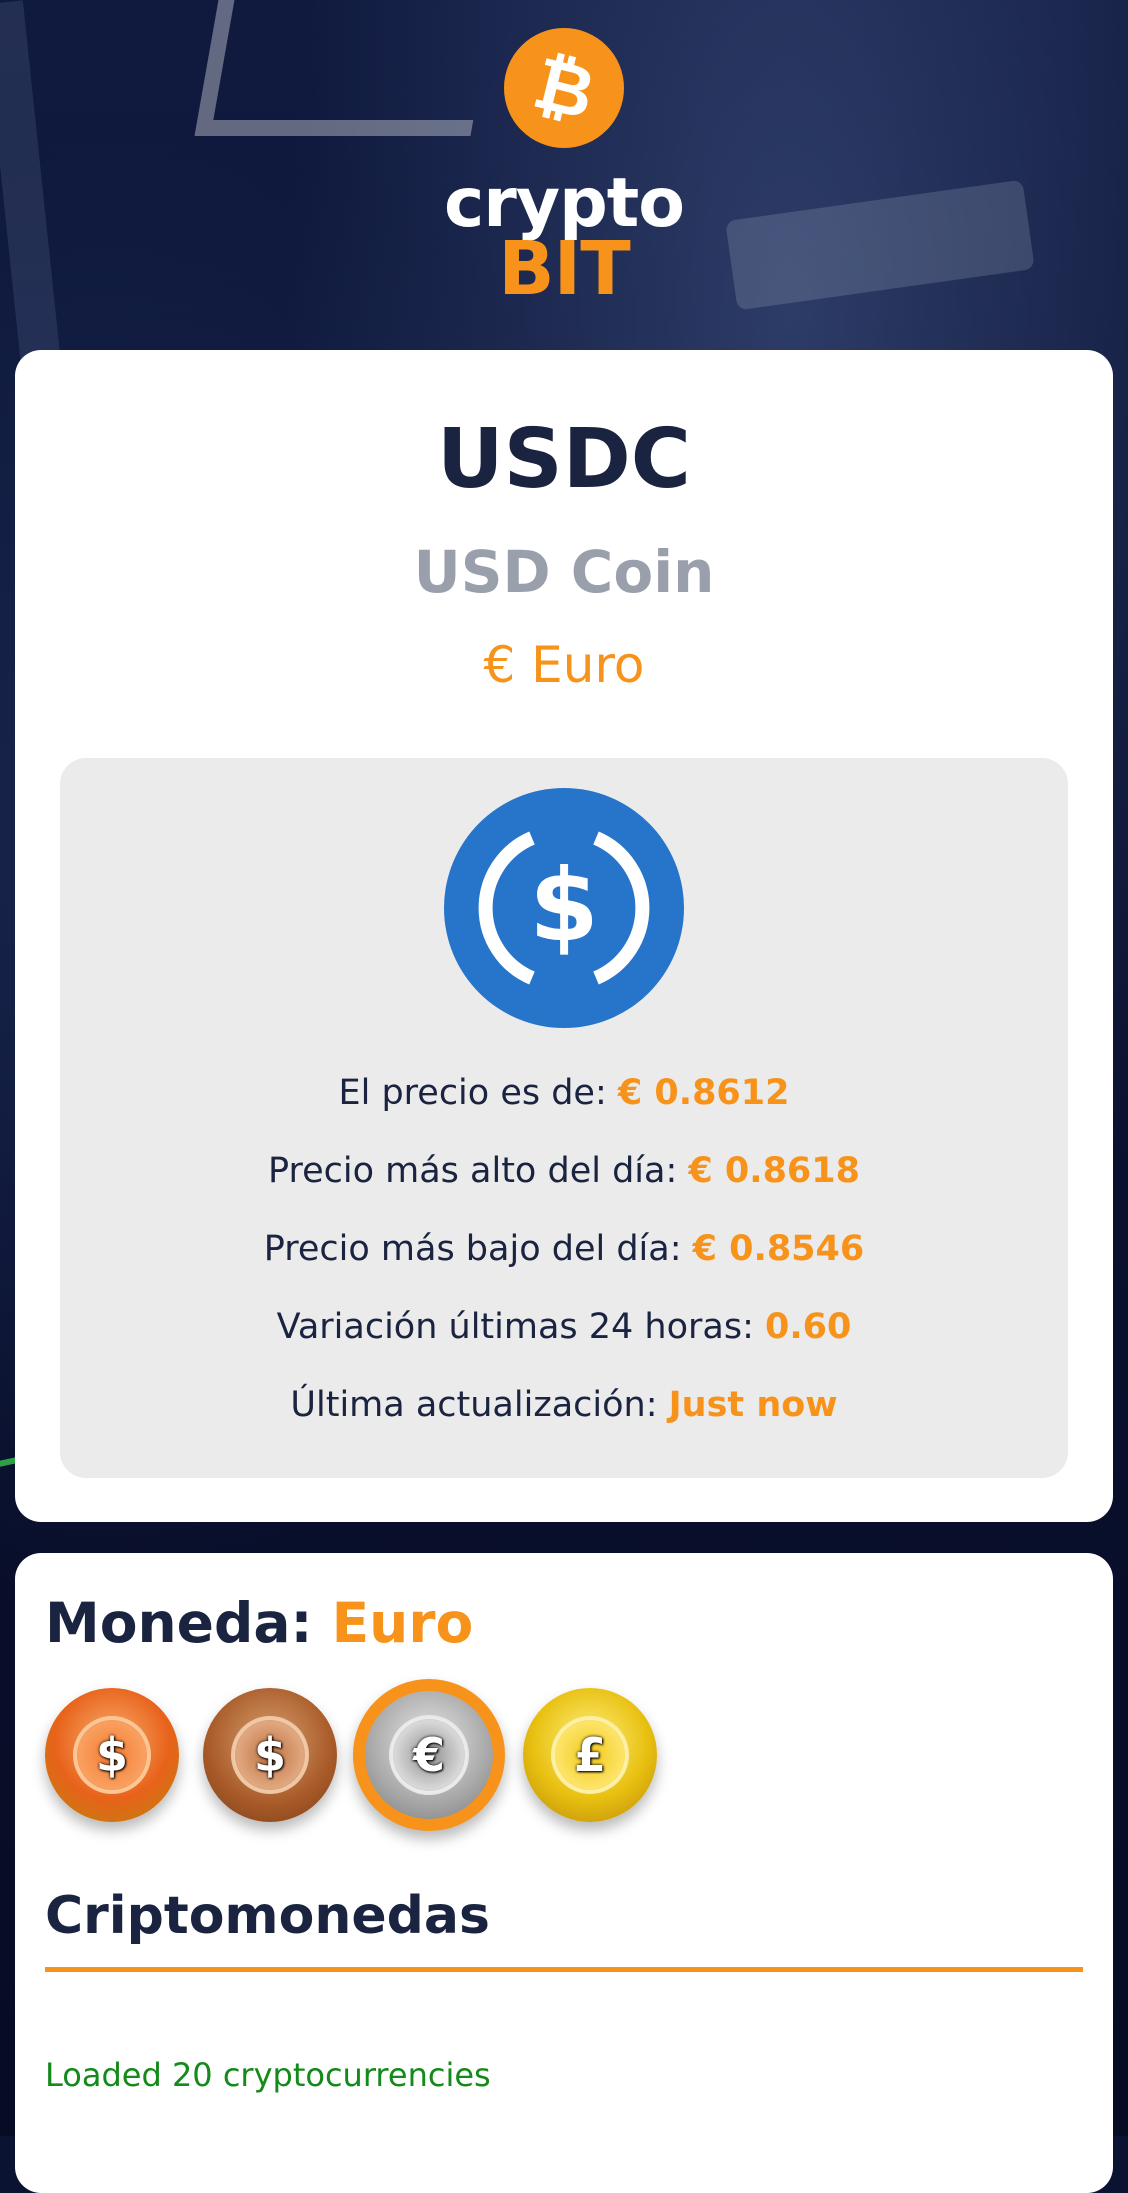 The image size is (1128, 2193). I want to click on dollar-orange-coin-icon: $, so click(112, 1755).